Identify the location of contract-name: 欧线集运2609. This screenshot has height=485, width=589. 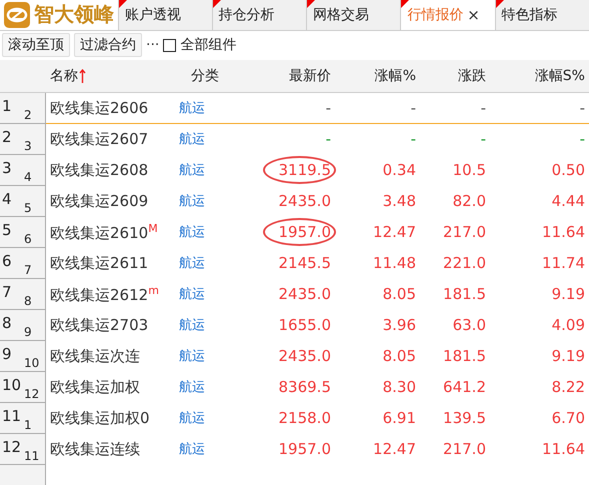
(99, 201).